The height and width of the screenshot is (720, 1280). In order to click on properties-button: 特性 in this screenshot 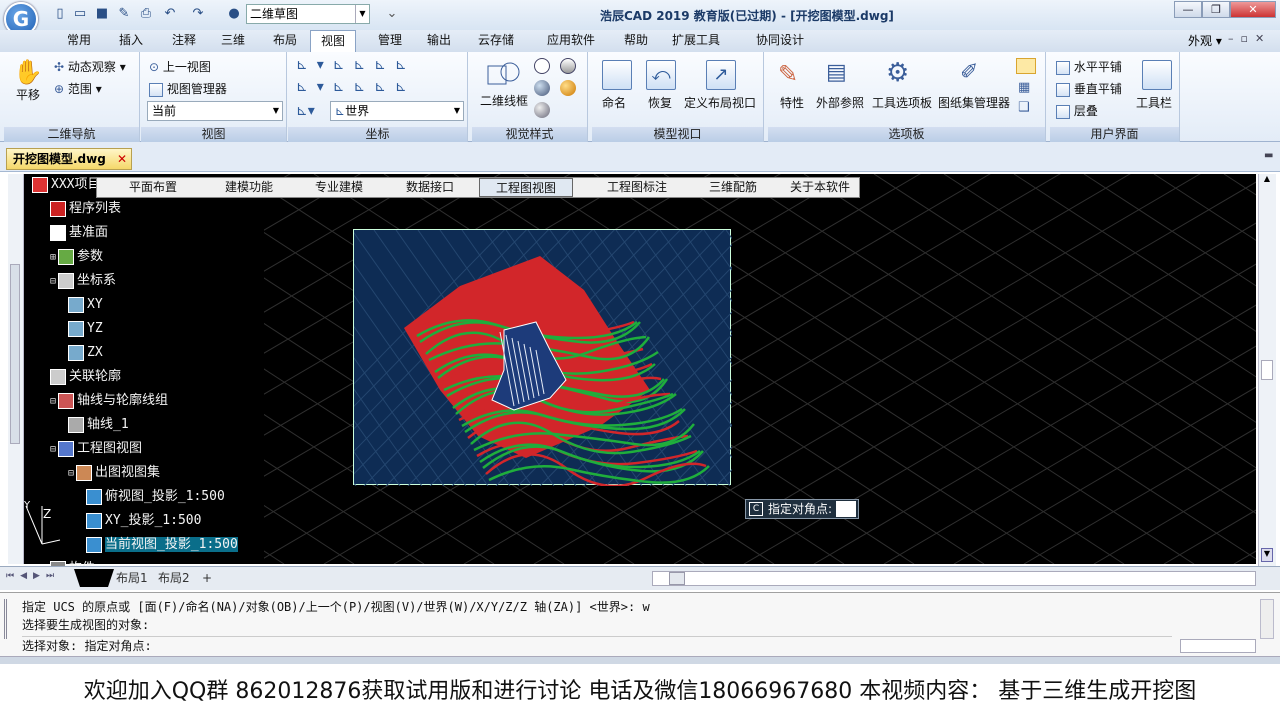, I will do `click(792, 102)`.